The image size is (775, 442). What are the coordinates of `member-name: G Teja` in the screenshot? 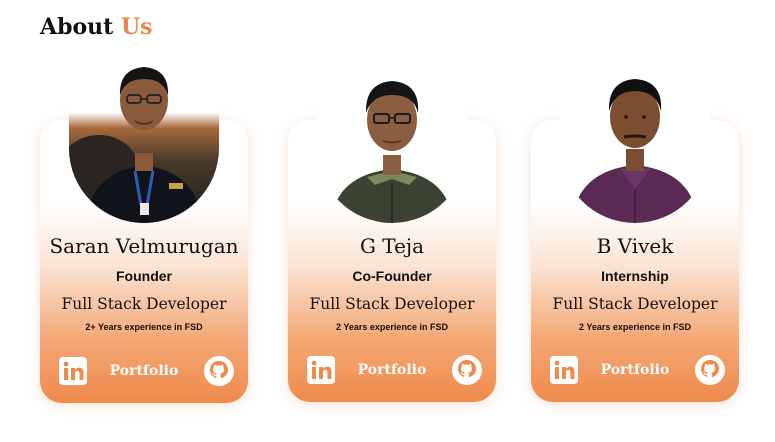 It's located at (392, 246).